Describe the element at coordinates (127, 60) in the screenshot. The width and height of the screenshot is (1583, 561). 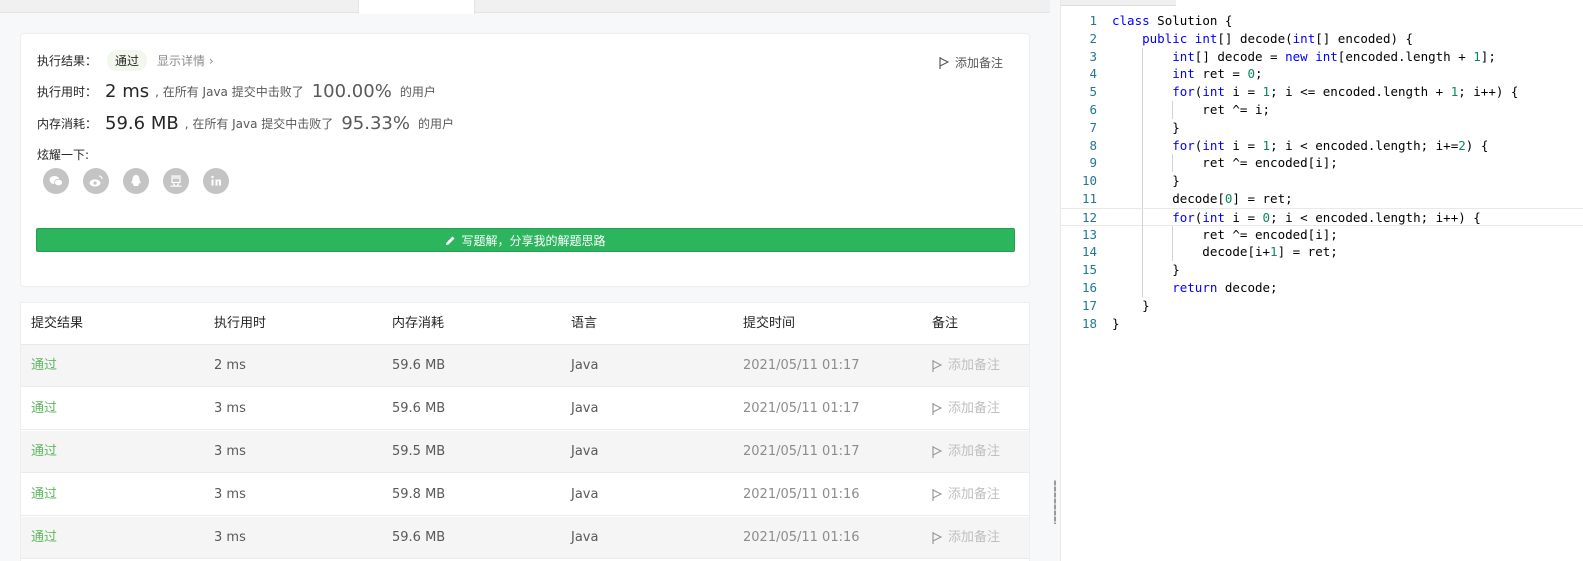
I see `status-badge: 通过` at that location.